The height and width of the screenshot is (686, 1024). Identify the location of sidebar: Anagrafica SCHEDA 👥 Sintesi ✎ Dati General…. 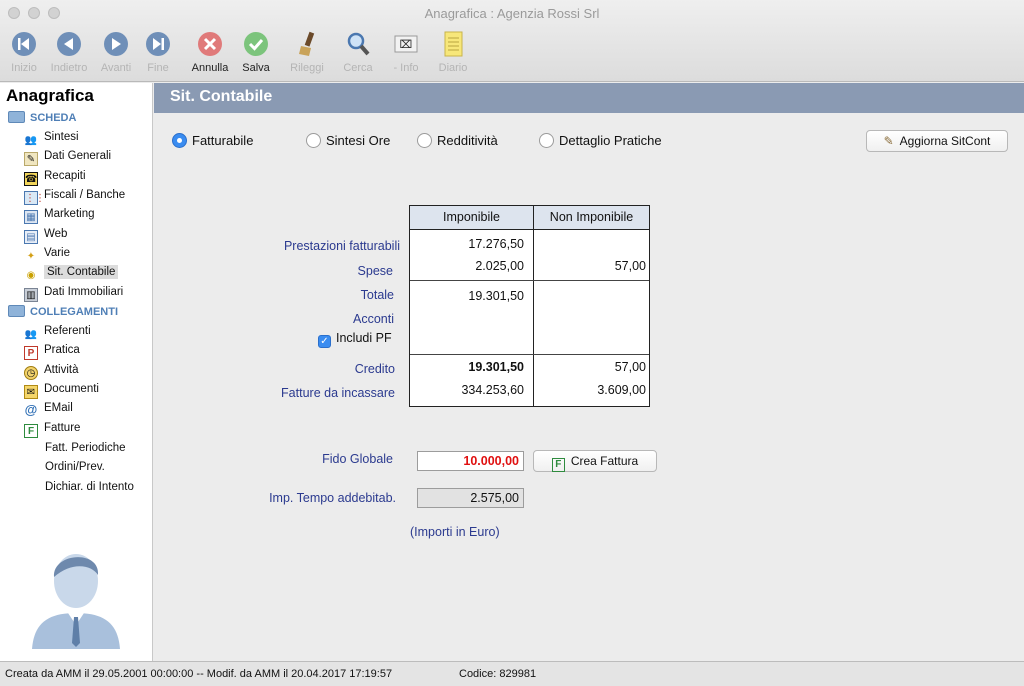
(76, 372).